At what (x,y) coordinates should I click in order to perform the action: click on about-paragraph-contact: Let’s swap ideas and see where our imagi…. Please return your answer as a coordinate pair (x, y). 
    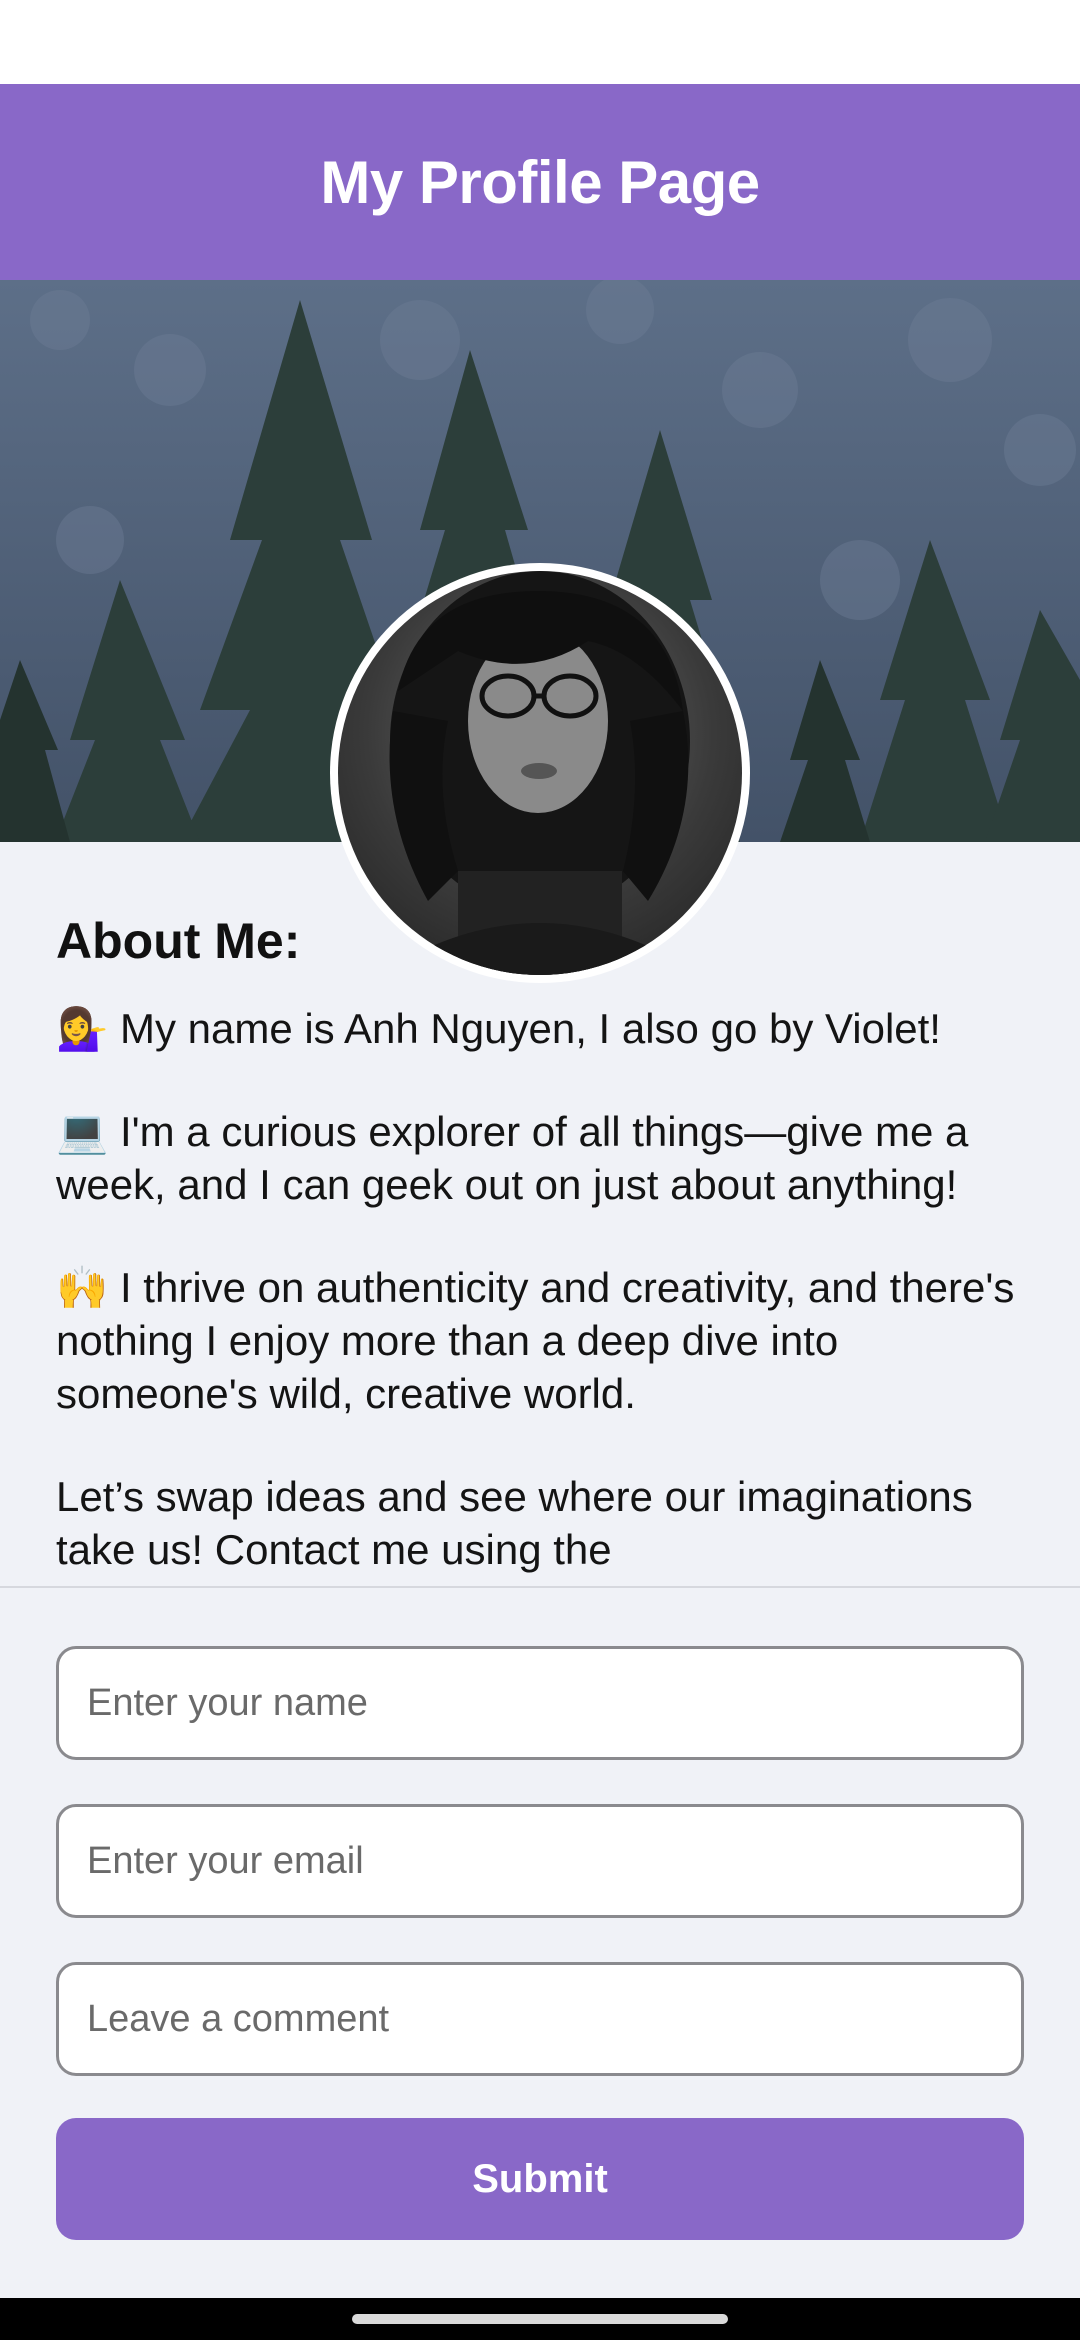
    Looking at the image, I should click on (514, 1523).